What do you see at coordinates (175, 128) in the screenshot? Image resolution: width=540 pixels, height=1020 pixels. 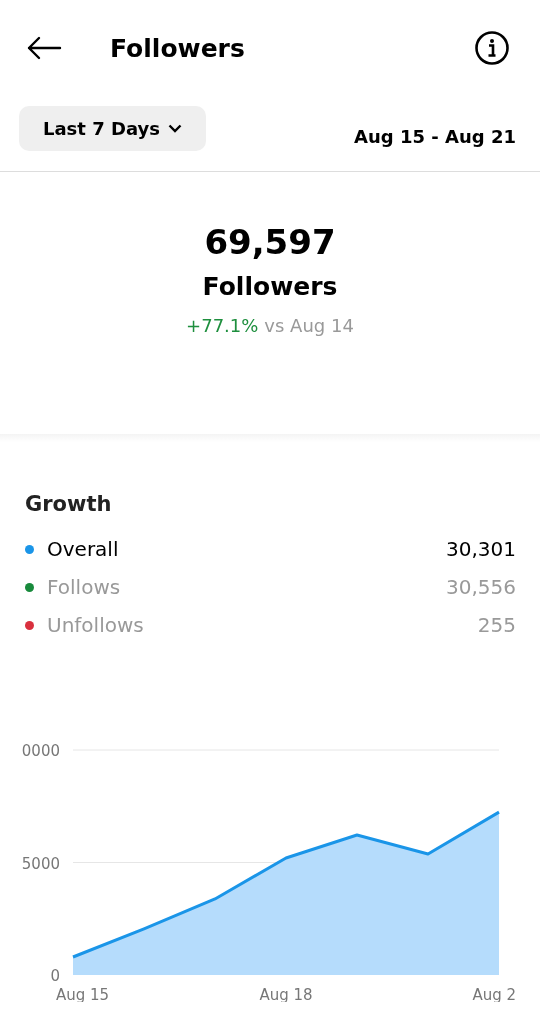 I see `chevron-down-icon` at bounding box center [175, 128].